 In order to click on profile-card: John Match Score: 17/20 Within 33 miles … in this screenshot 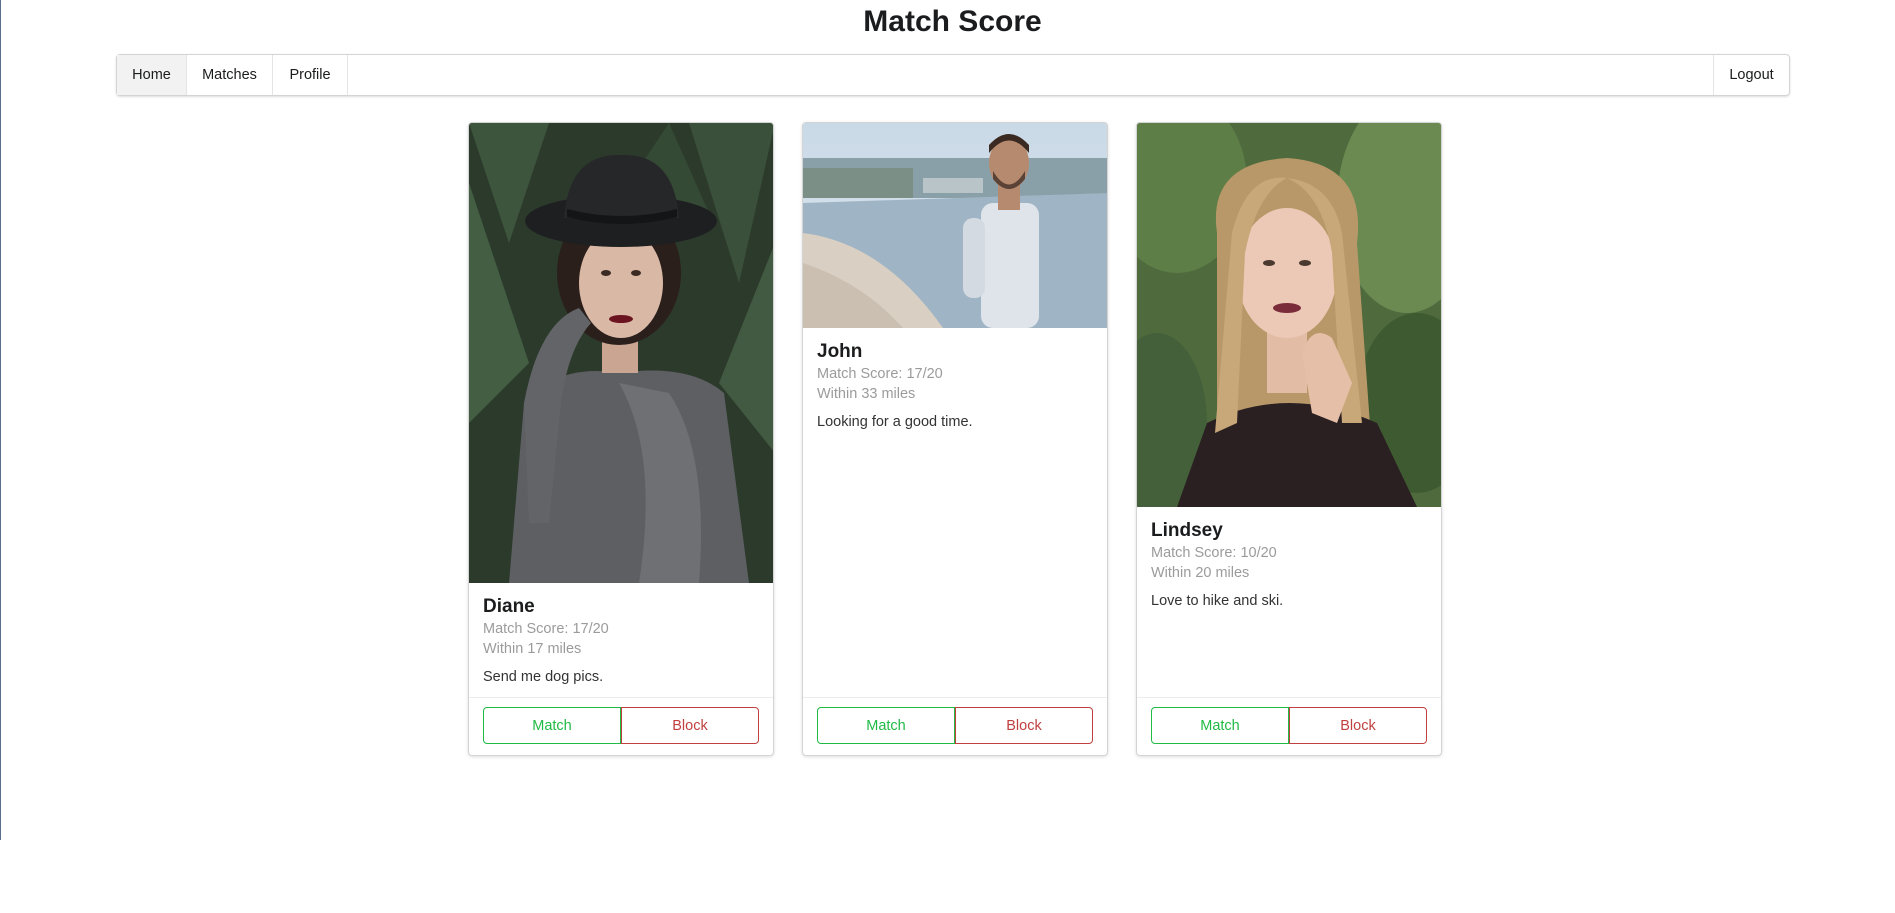, I will do `click(955, 439)`.